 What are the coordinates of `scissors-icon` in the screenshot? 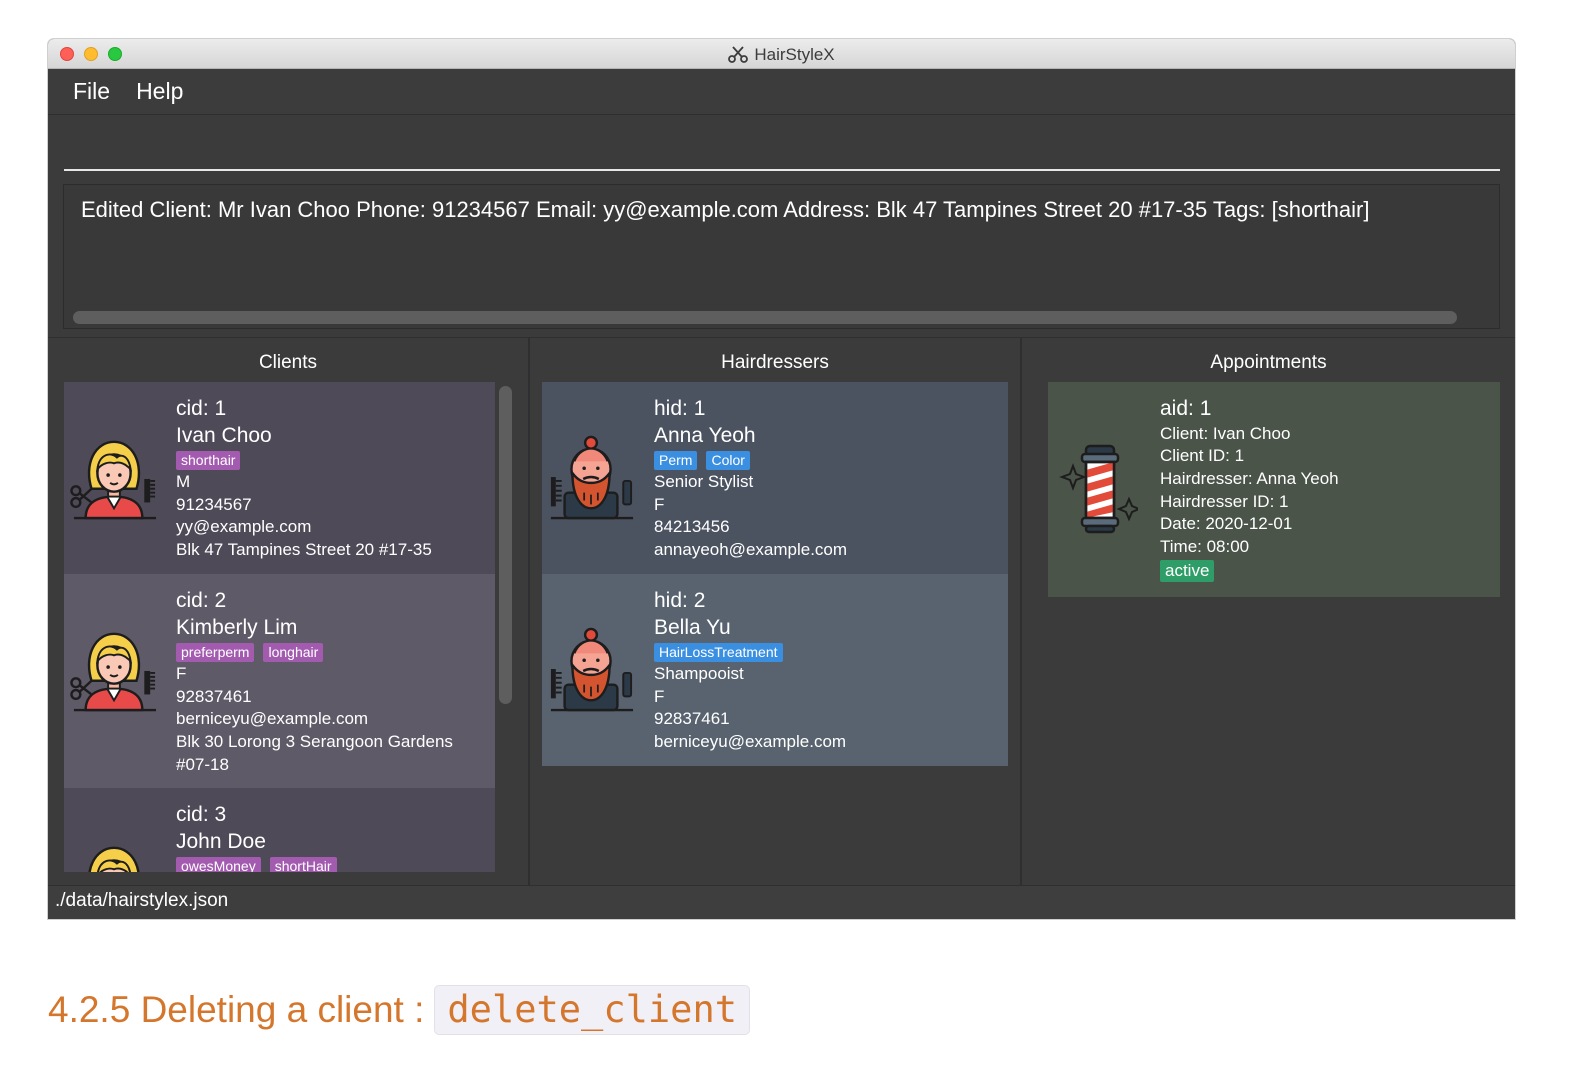 It's located at (738, 54).